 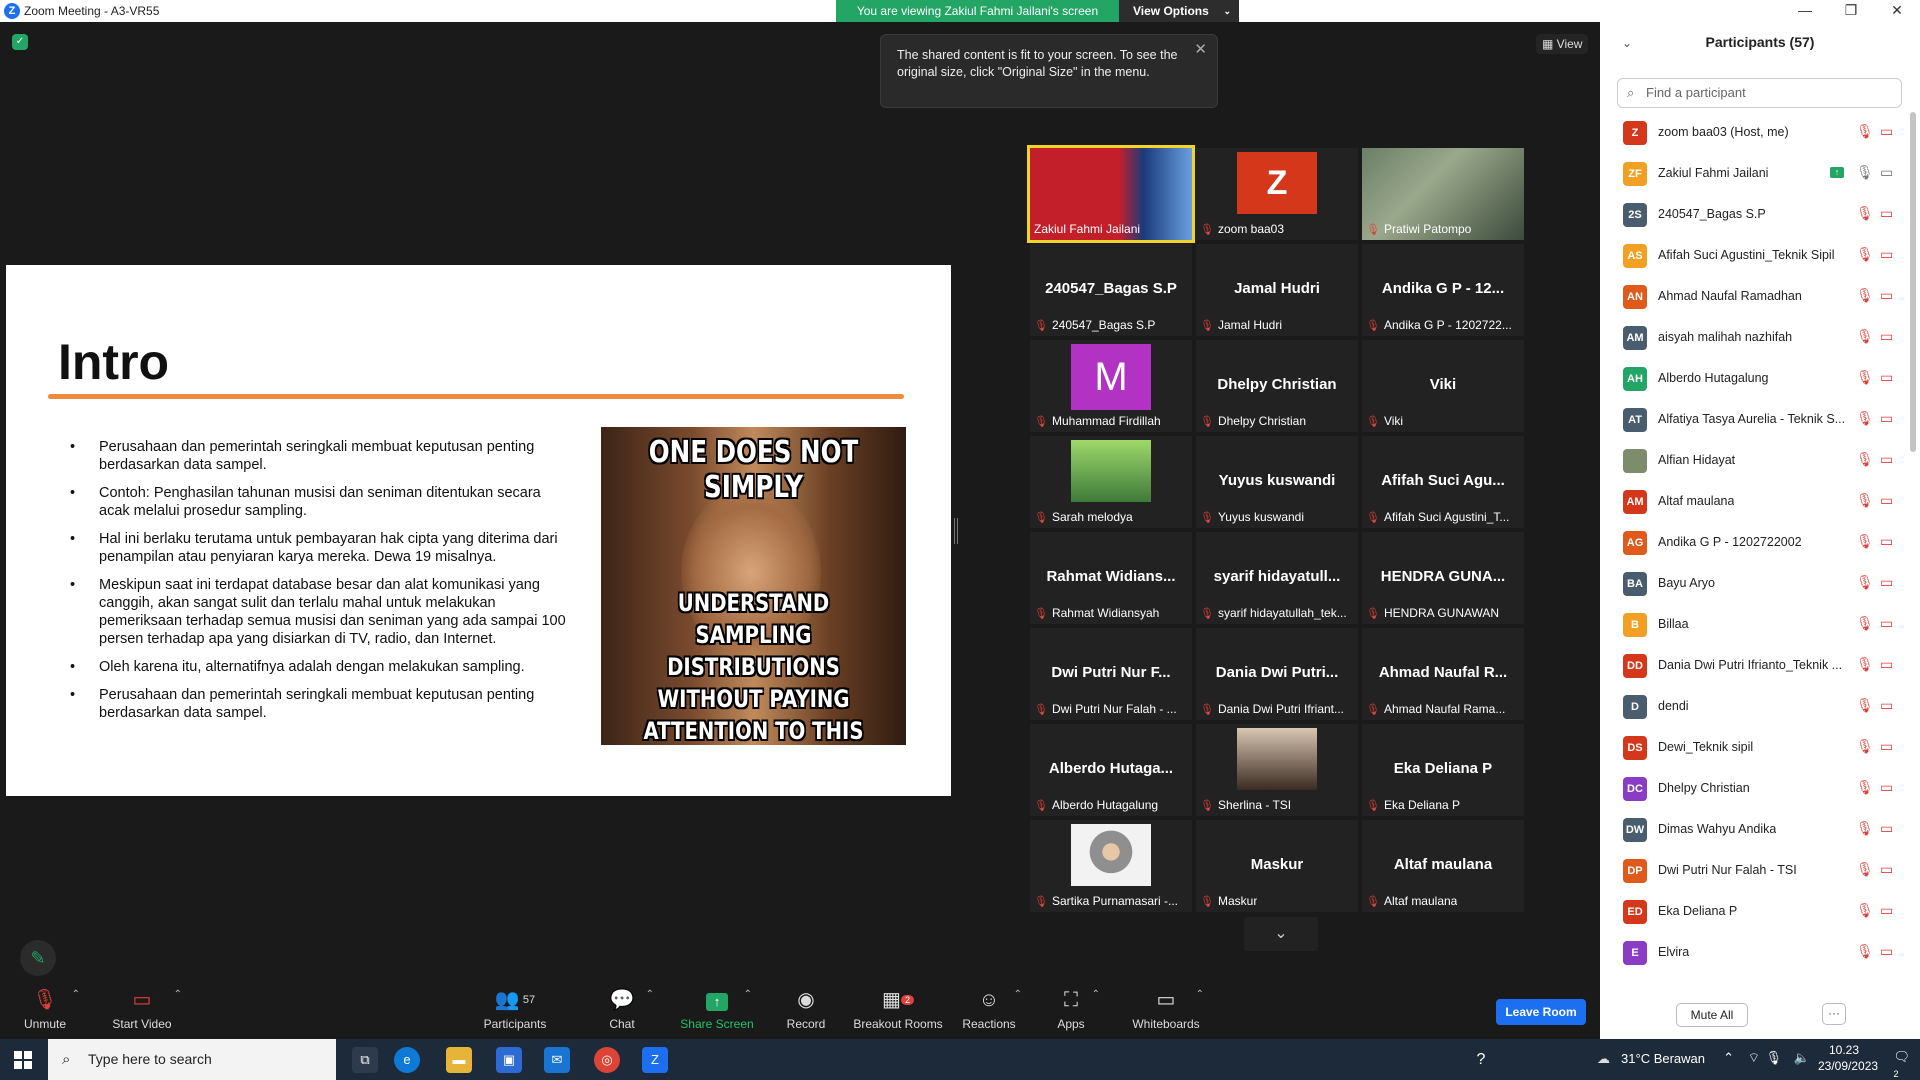 I want to click on participant-row: B Billaa 🎙 ▭, so click(x=1762, y=624).